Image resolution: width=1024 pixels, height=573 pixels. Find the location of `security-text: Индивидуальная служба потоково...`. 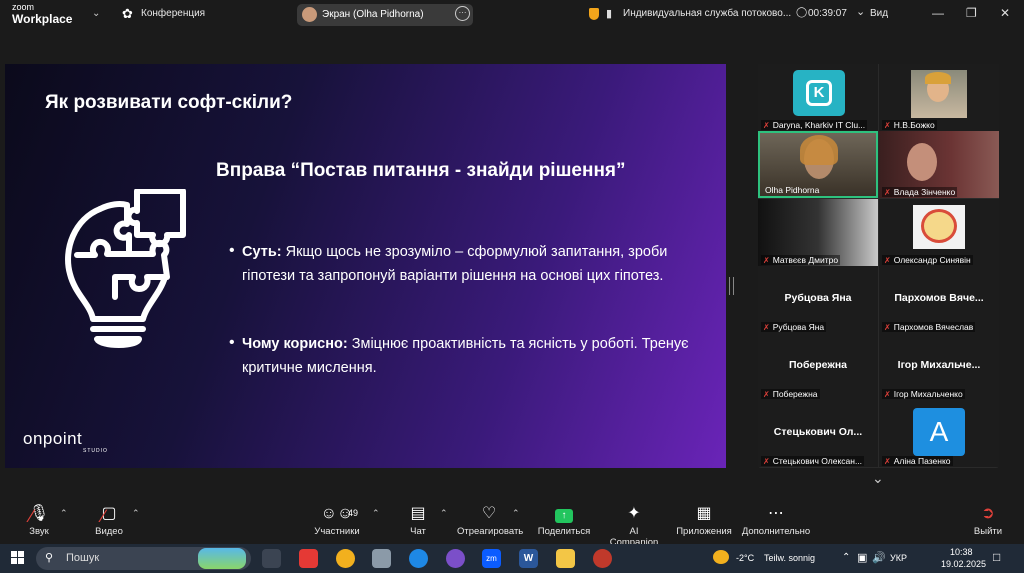

security-text: Индивидуальная служба потоково... is located at coordinates (707, 13).